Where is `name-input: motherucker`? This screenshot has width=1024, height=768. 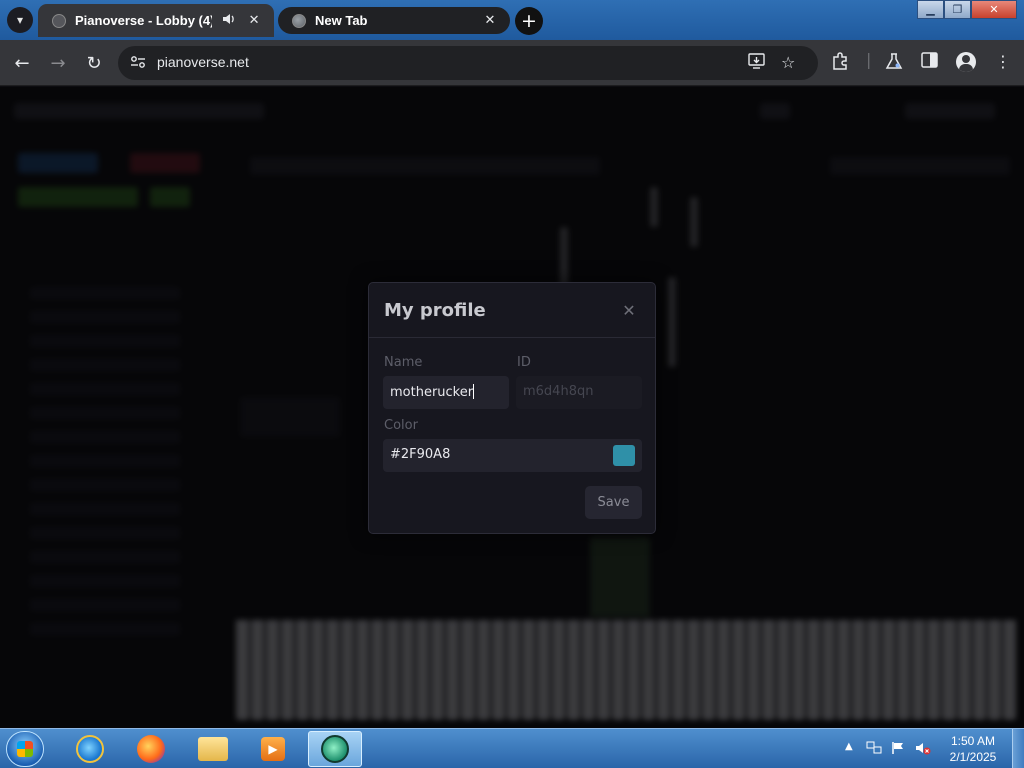
name-input: motherucker is located at coordinates (446, 392).